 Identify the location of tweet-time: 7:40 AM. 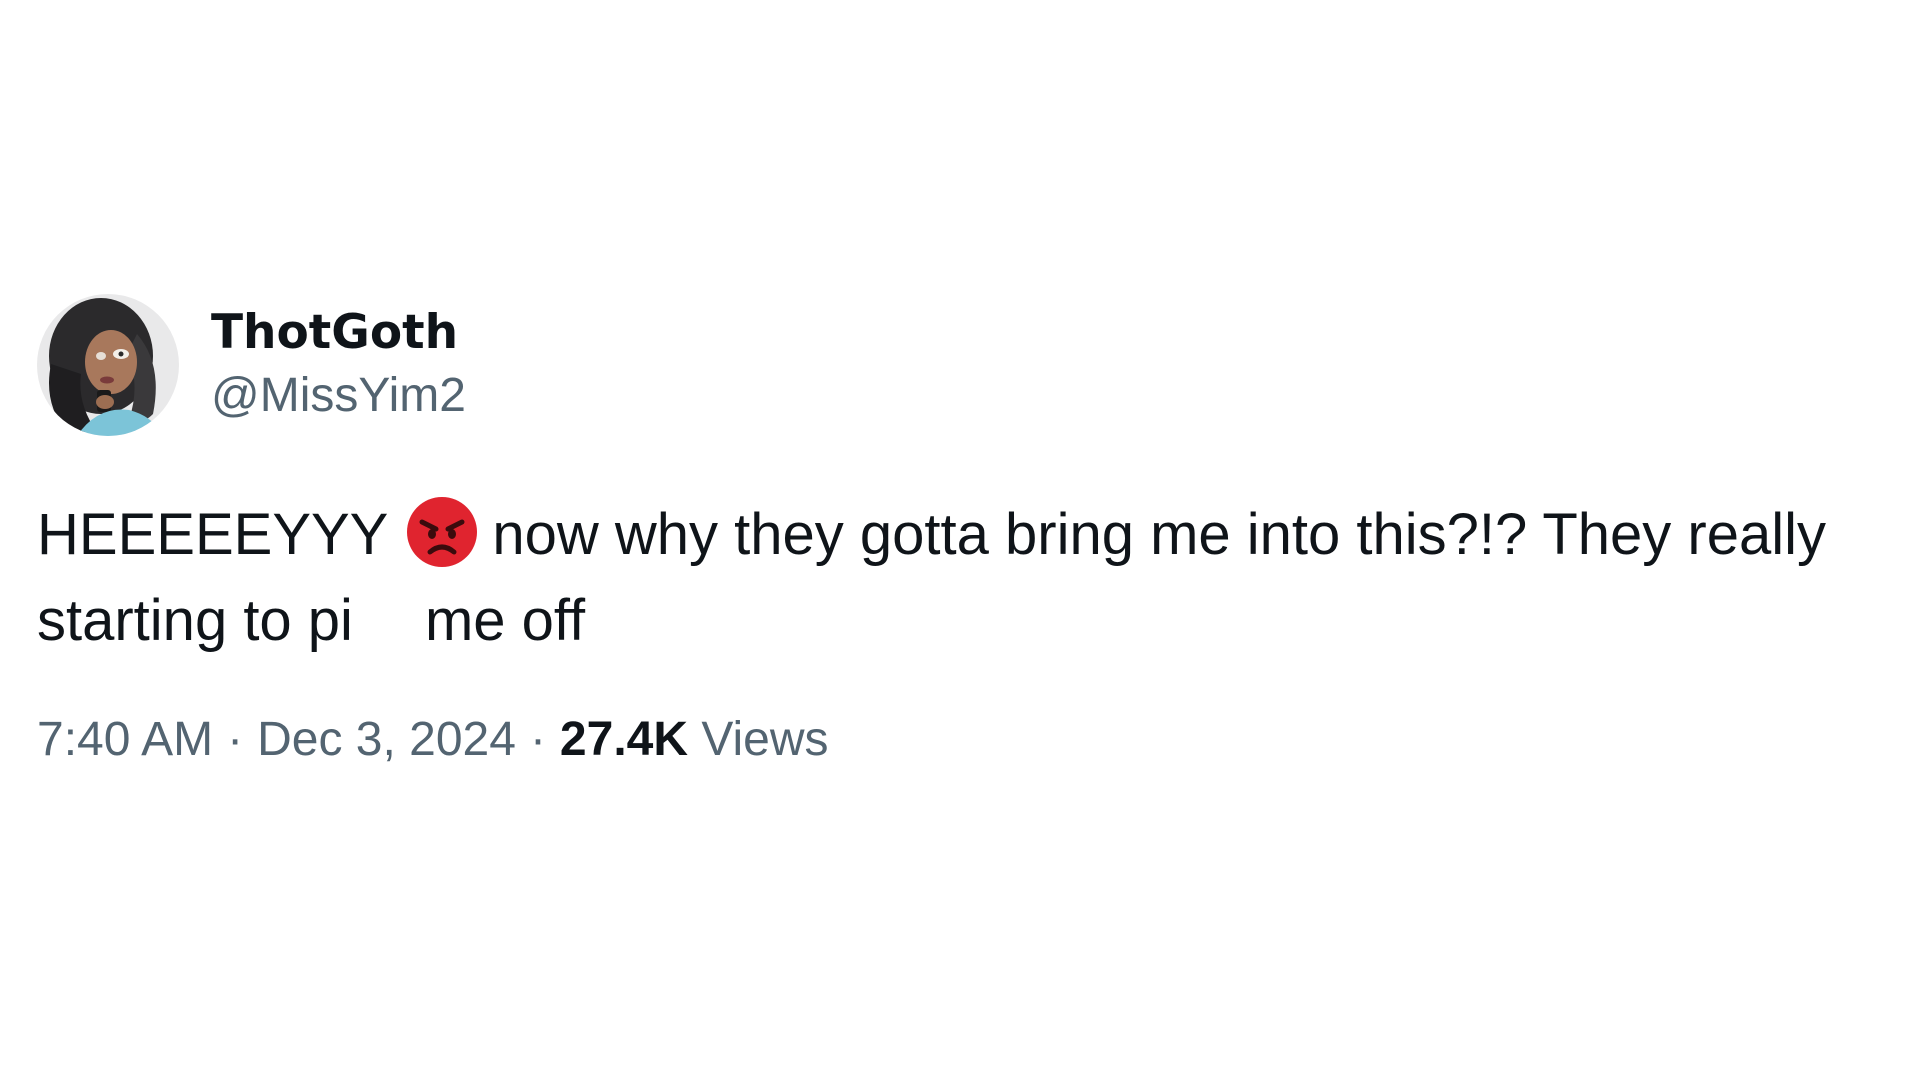
(125, 739).